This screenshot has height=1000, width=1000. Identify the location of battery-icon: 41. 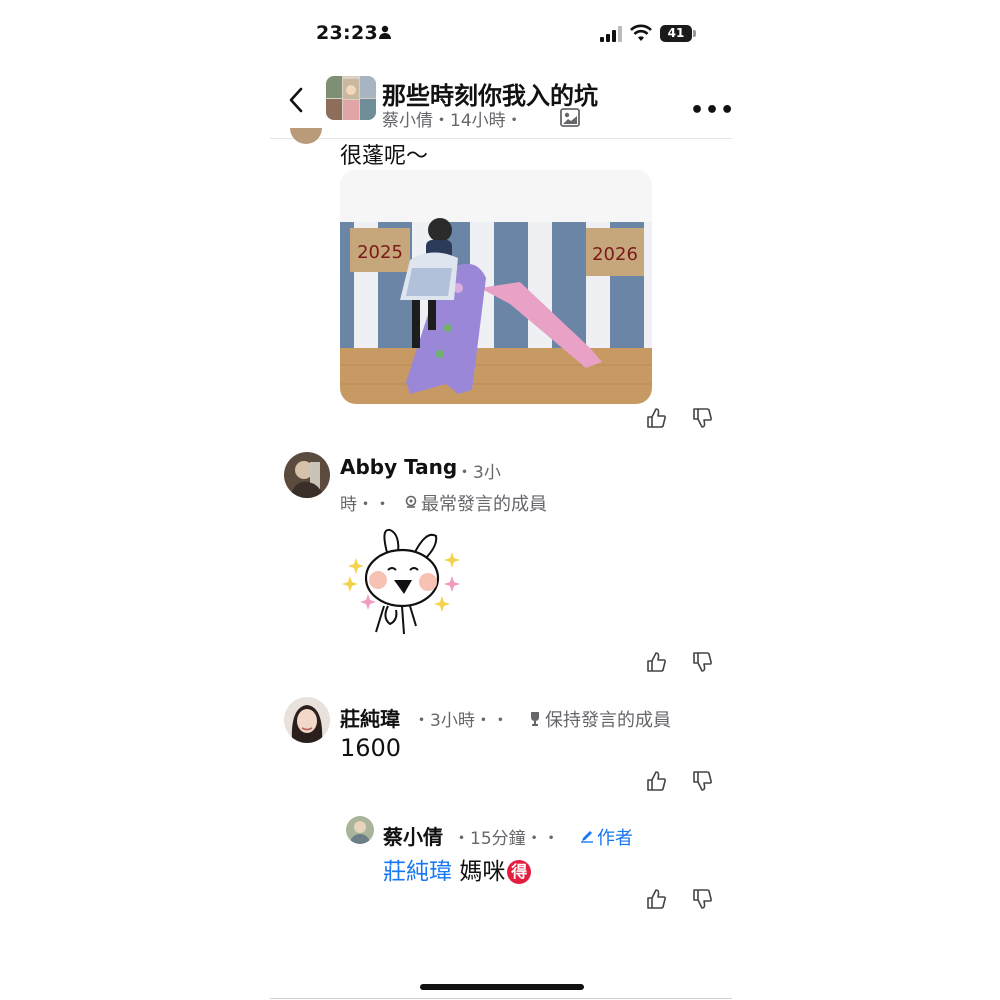
(676, 33).